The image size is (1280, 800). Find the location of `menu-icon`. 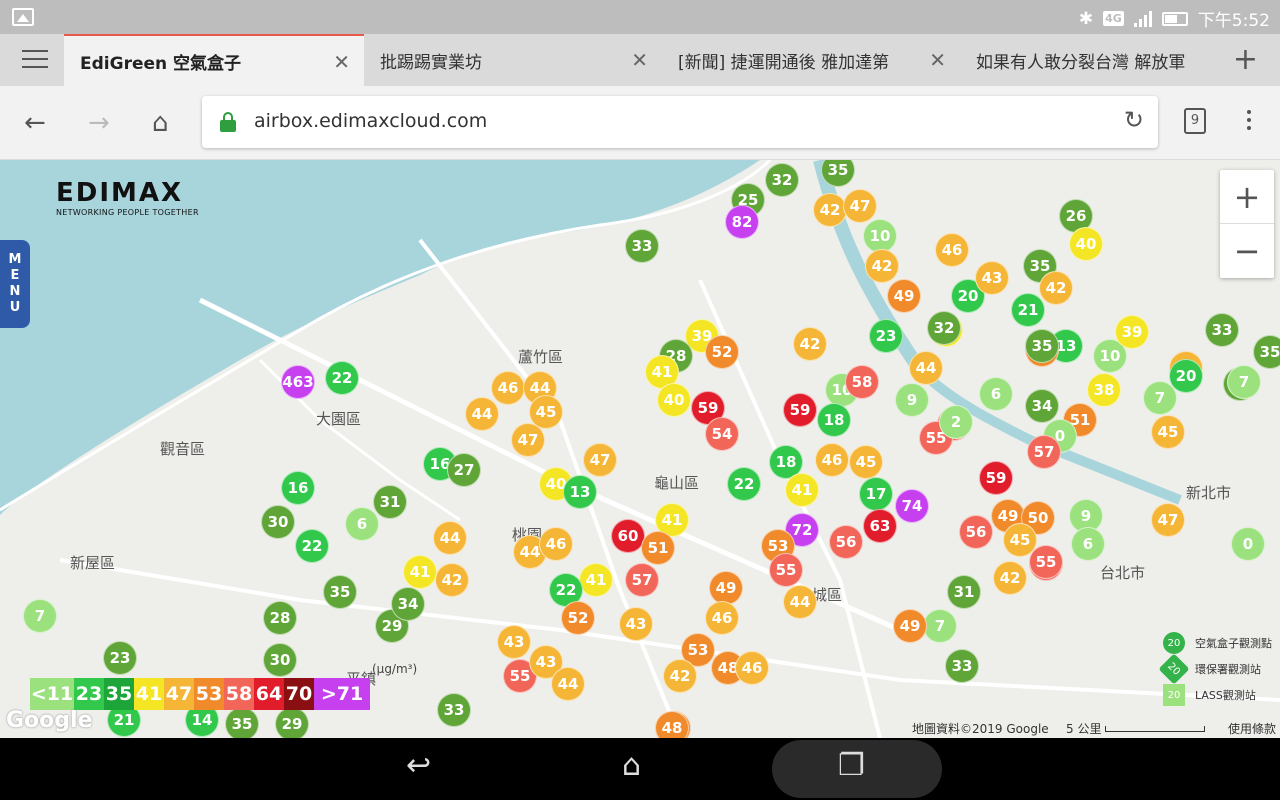

menu-icon is located at coordinates (35, 60).